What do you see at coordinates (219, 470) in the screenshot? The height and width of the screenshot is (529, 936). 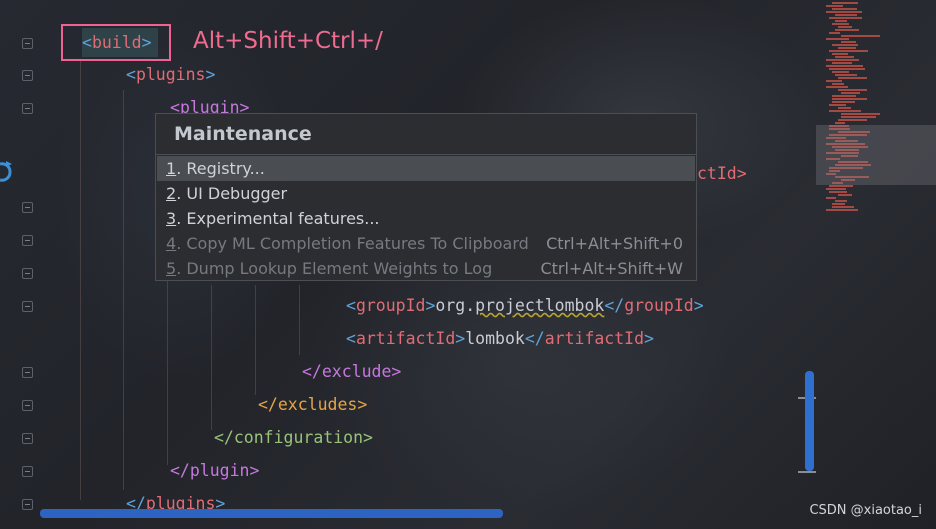 I see `tag-name: plugin` at bounding box center [219, 470].